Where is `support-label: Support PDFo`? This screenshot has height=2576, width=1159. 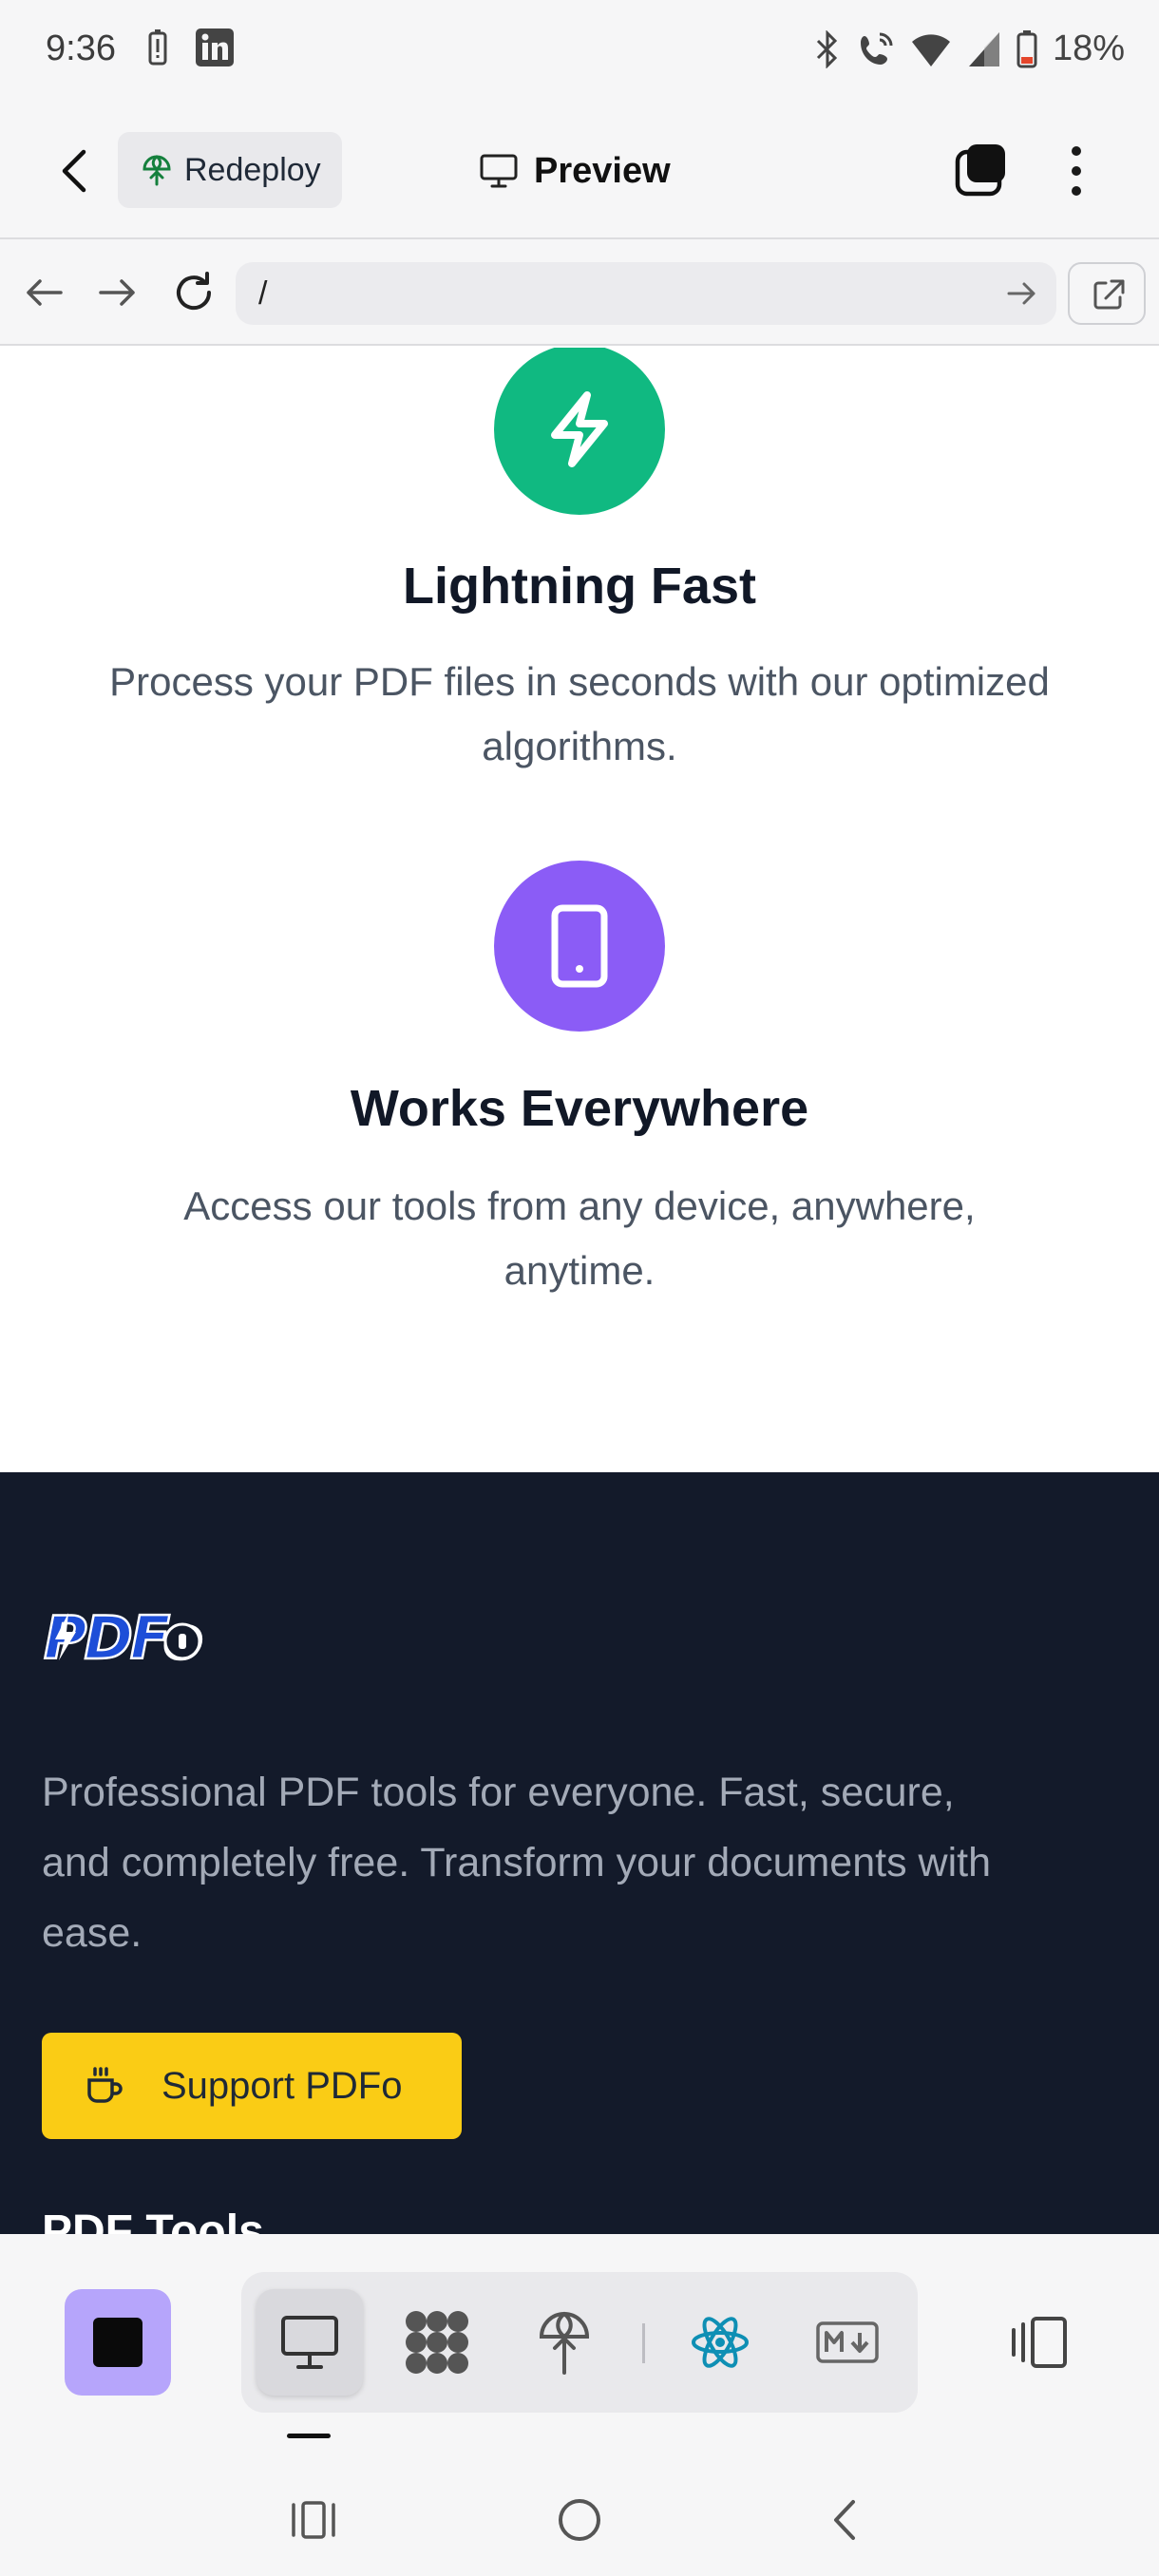
support-label: Support PDFo is located at coordinates (282, 2085).